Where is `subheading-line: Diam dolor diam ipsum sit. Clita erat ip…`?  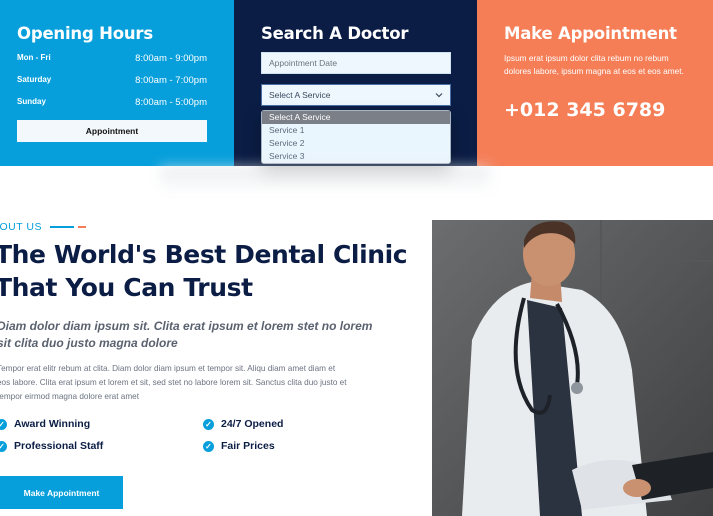 subheading-line: Diam dolor diam ipsum sit. Clita erat ip… is located at coordinates (186, 326).